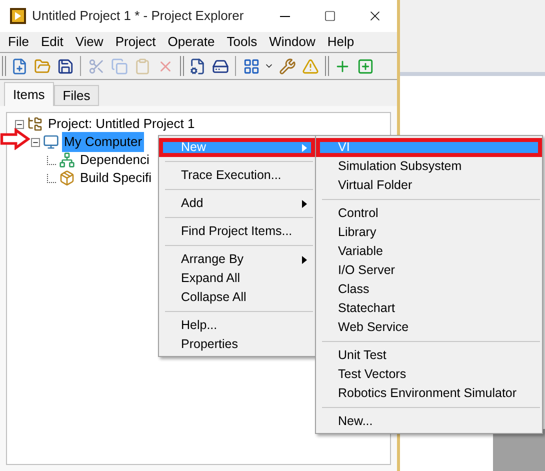 The image size is (545, 471). What do you see at coordinates (67, 160) in the screenshot?
I see `dependencies-icon` at bounding box center [67, 160].